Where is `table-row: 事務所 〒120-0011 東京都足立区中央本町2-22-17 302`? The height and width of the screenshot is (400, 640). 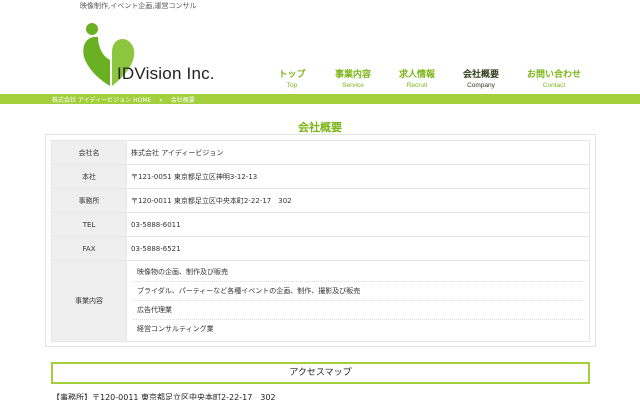
table-row: 事務所 〒120-0011 東京都足立区中央本町2-22-17 302 is located at coordinates (320, 200).